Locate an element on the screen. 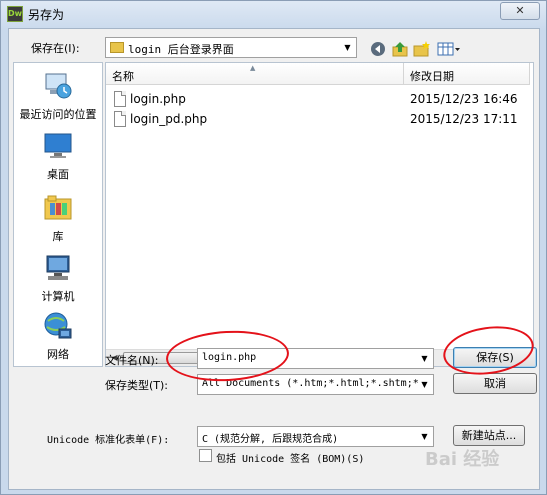 Image resolution: width=547 pixels, height=495 pixels. save-in-value: login 后台登录界面 is located at coordinates (181, 49).